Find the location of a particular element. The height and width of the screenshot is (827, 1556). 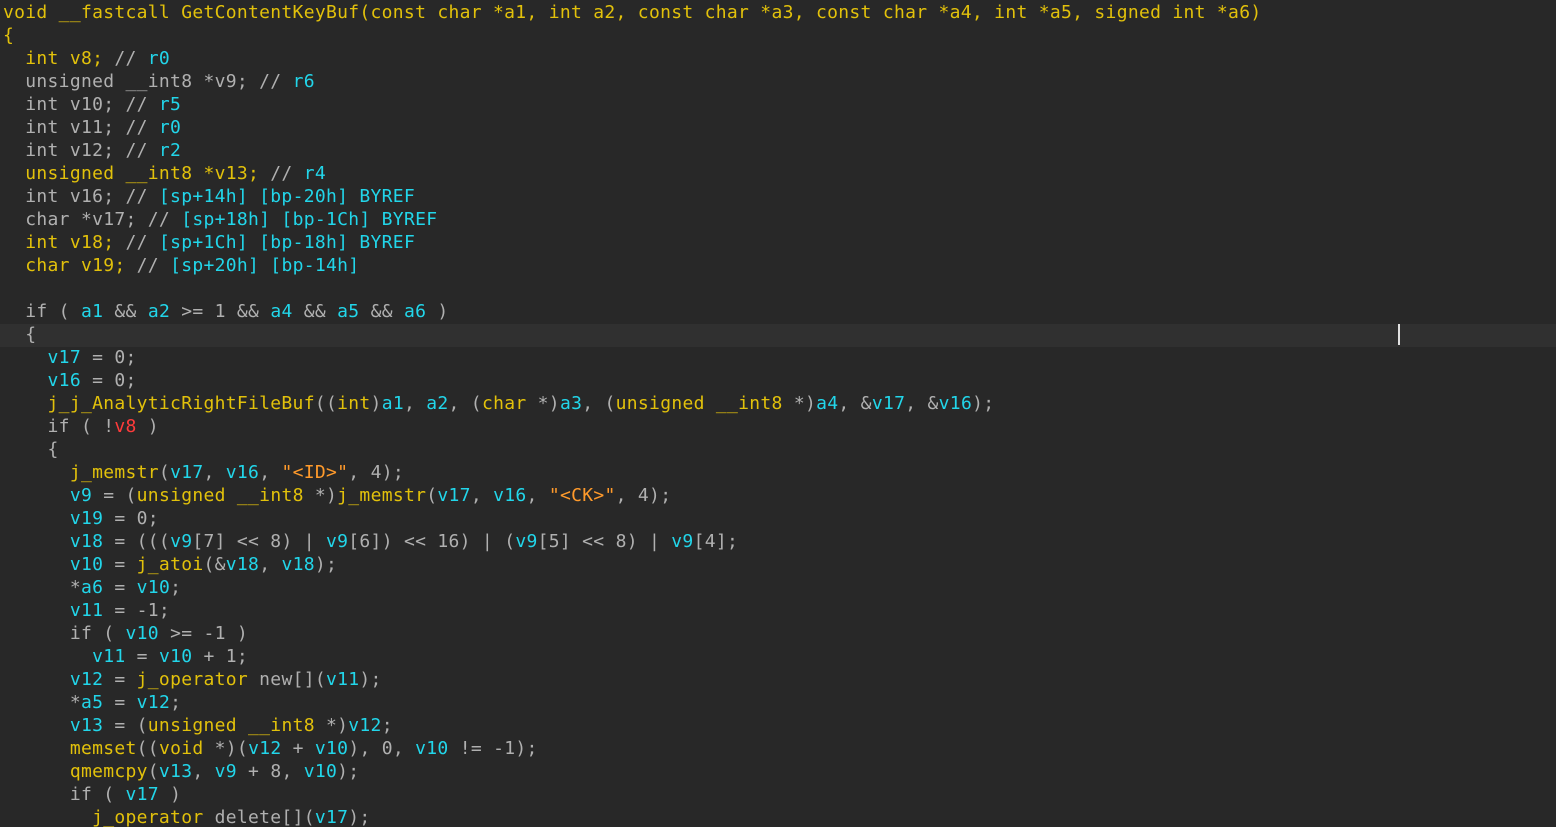

code-line: unsigned __int8 *v13; // r4 is located at coordinates (164, 173).